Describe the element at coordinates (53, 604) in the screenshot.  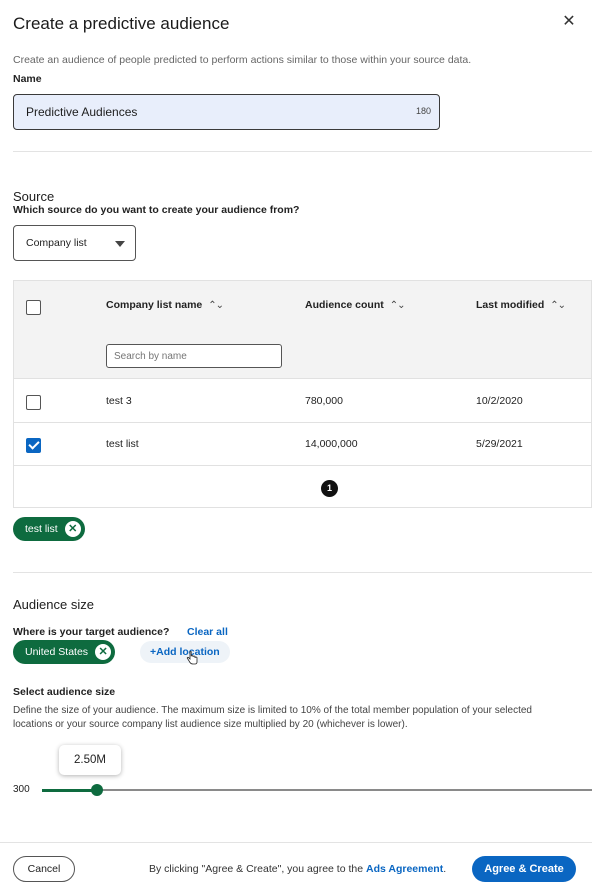
I see `audience-size-title: Audience size` at that location.